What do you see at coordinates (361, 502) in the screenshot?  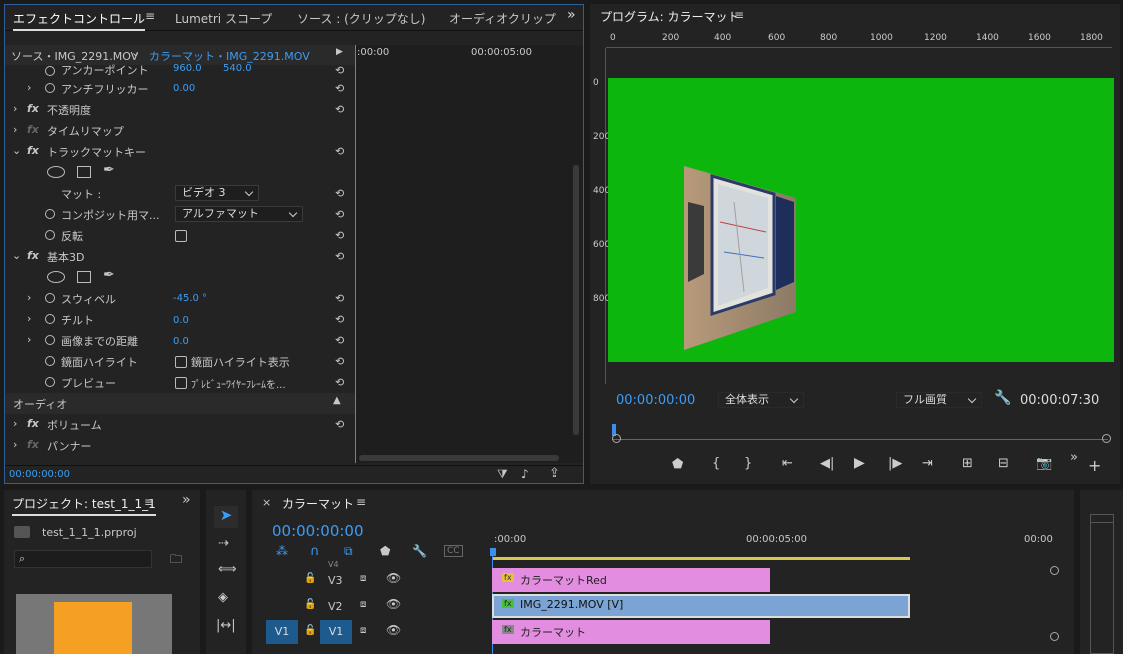 I see `timeline-menu-icon: ≡` at bounding box center [361, 502].